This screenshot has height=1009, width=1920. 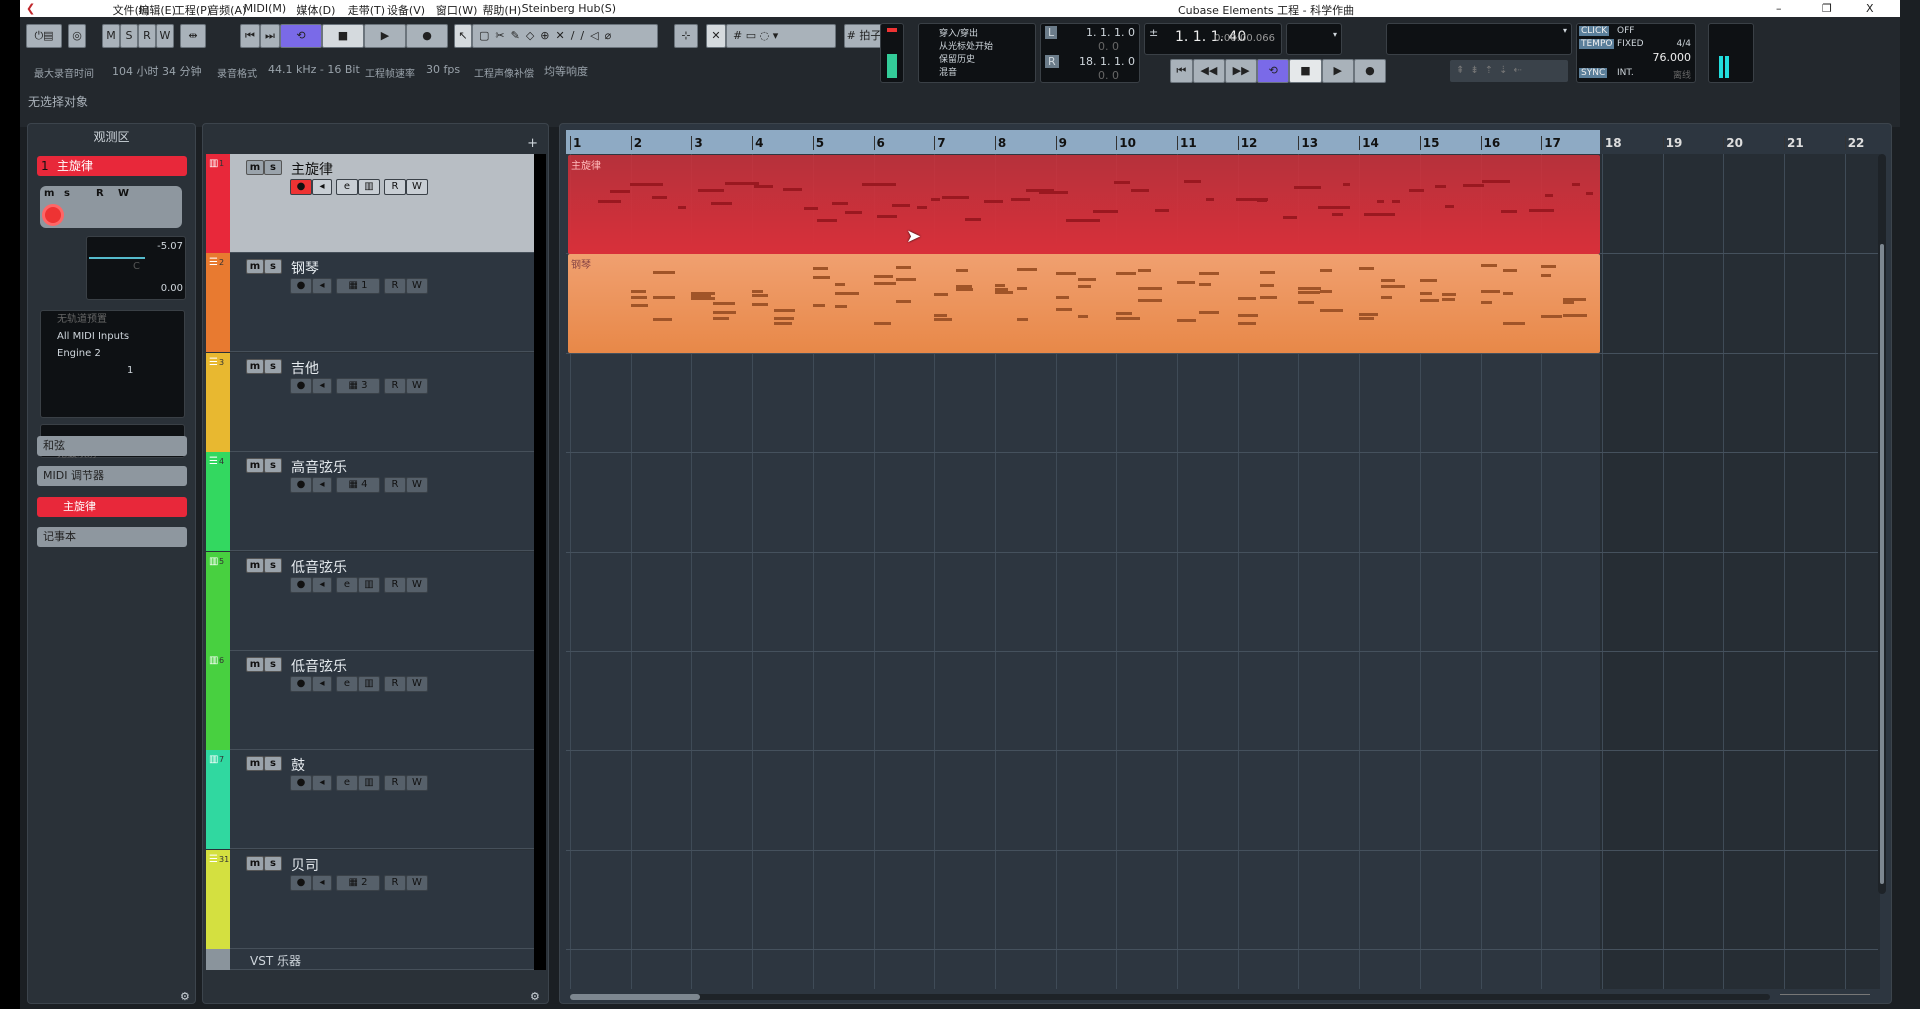 I want to click on solo-all-button: S, so click(x=129, y=36).